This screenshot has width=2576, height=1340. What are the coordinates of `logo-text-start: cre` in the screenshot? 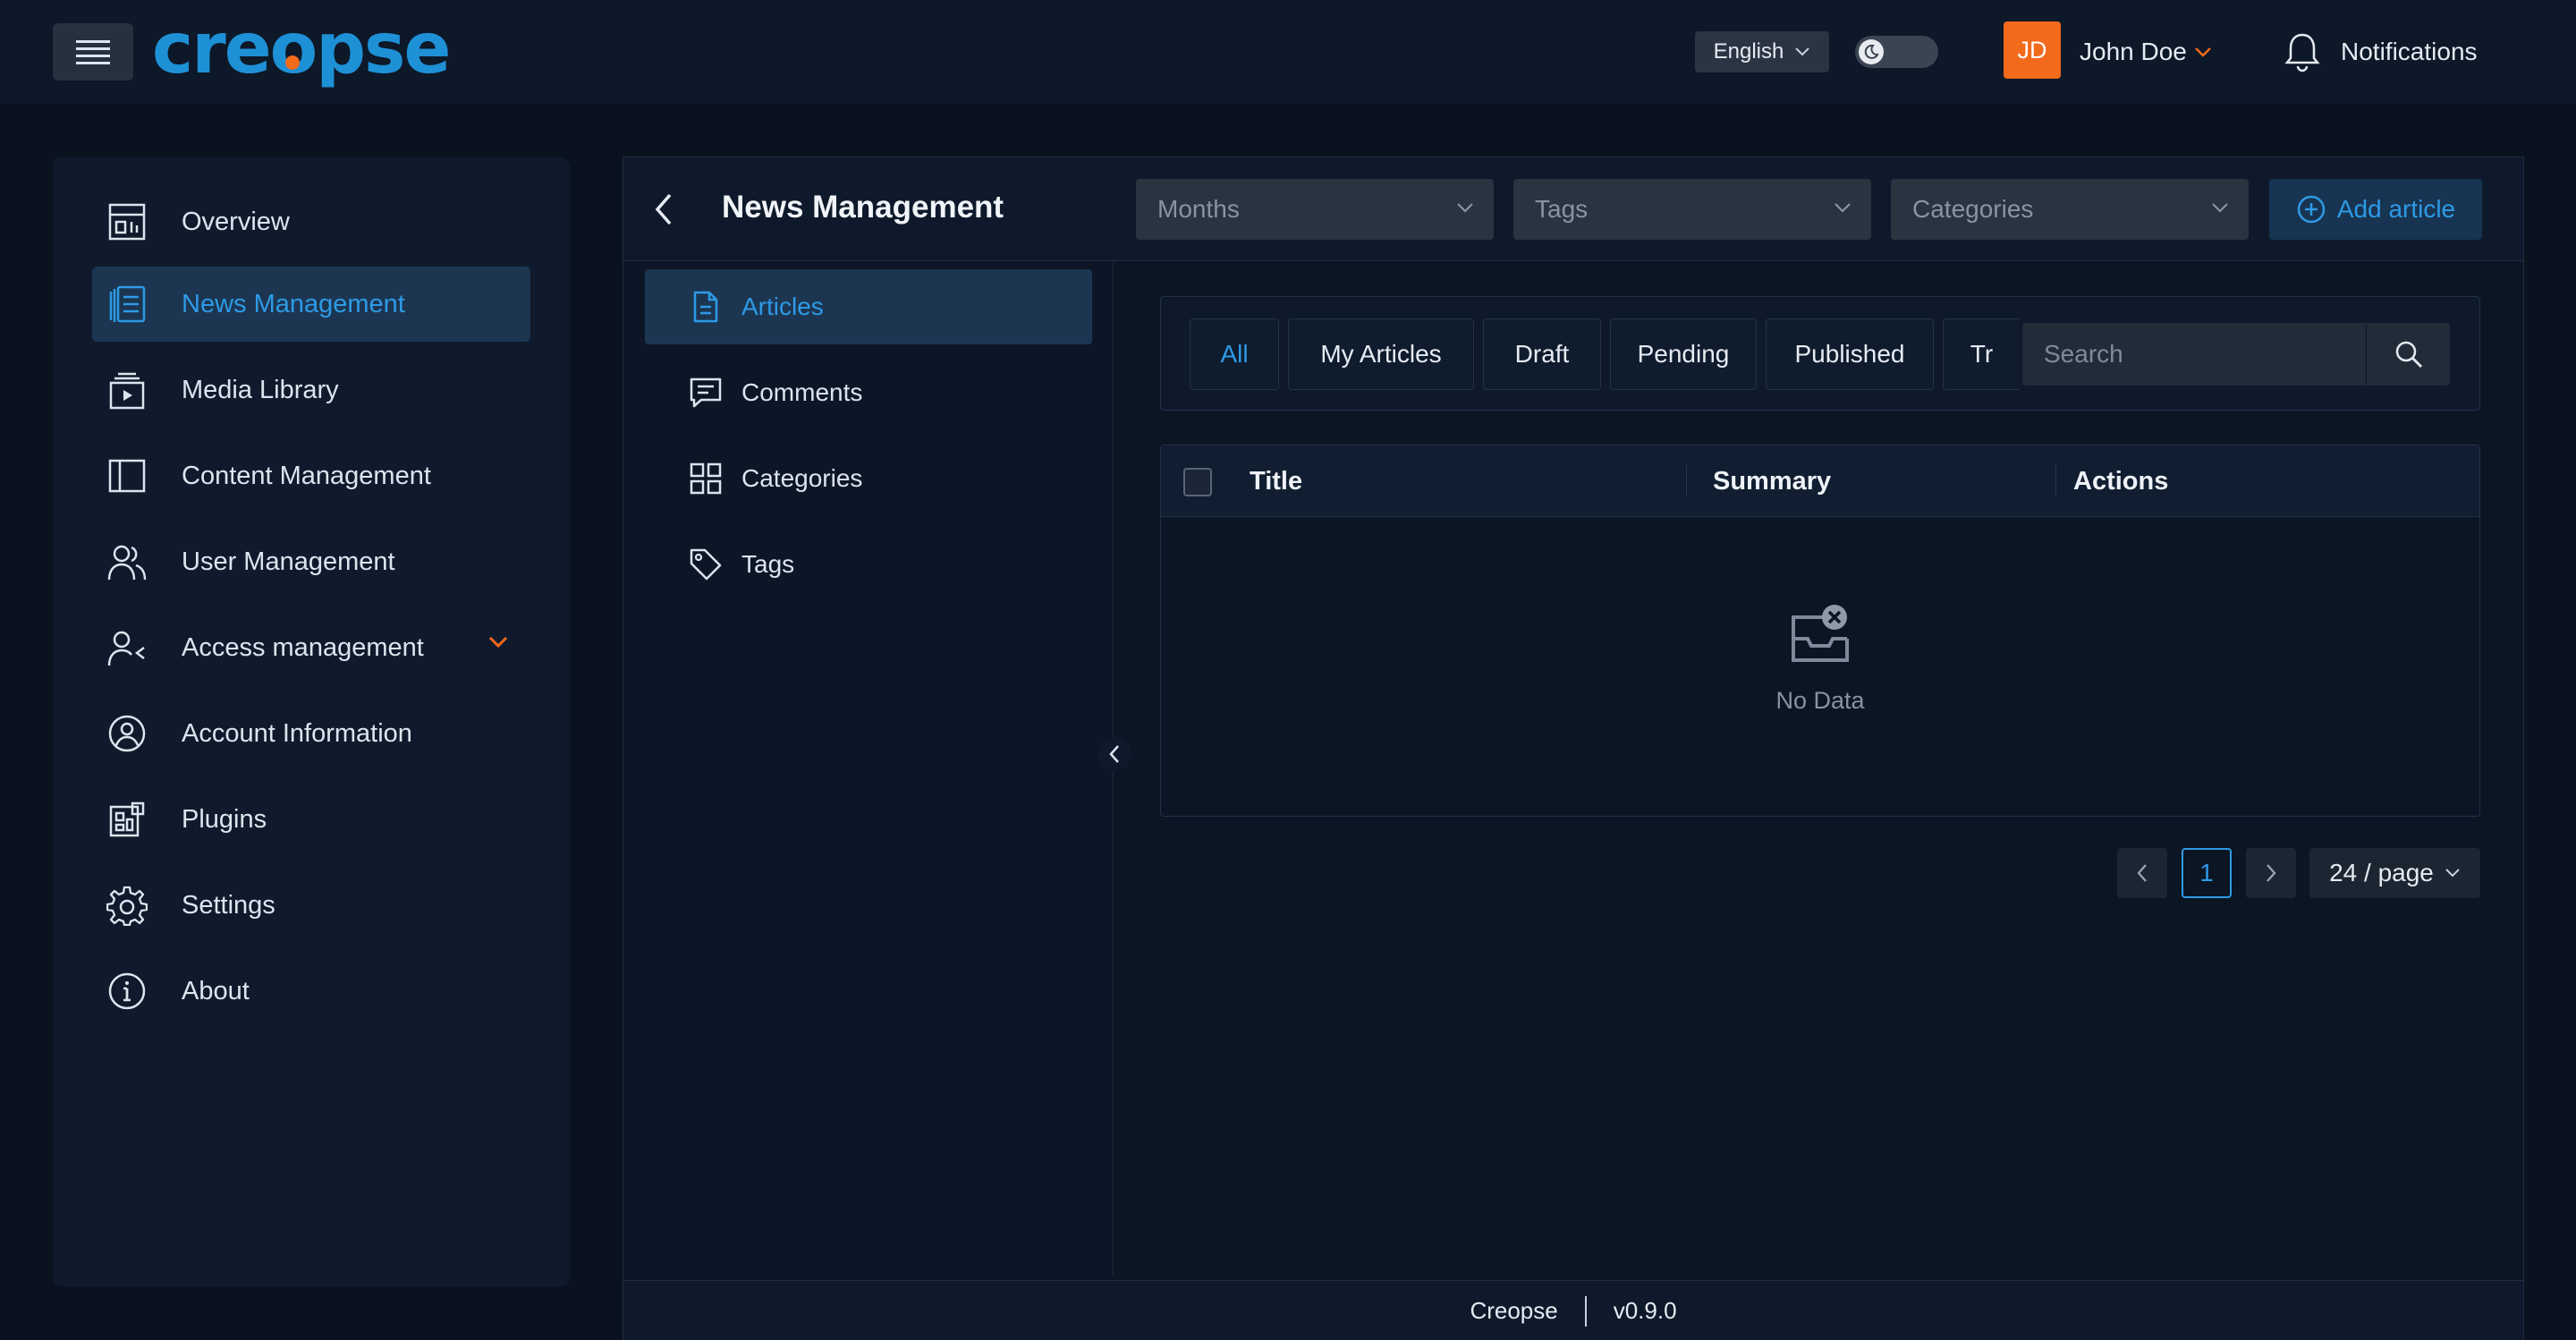 It's located at (212, 49).